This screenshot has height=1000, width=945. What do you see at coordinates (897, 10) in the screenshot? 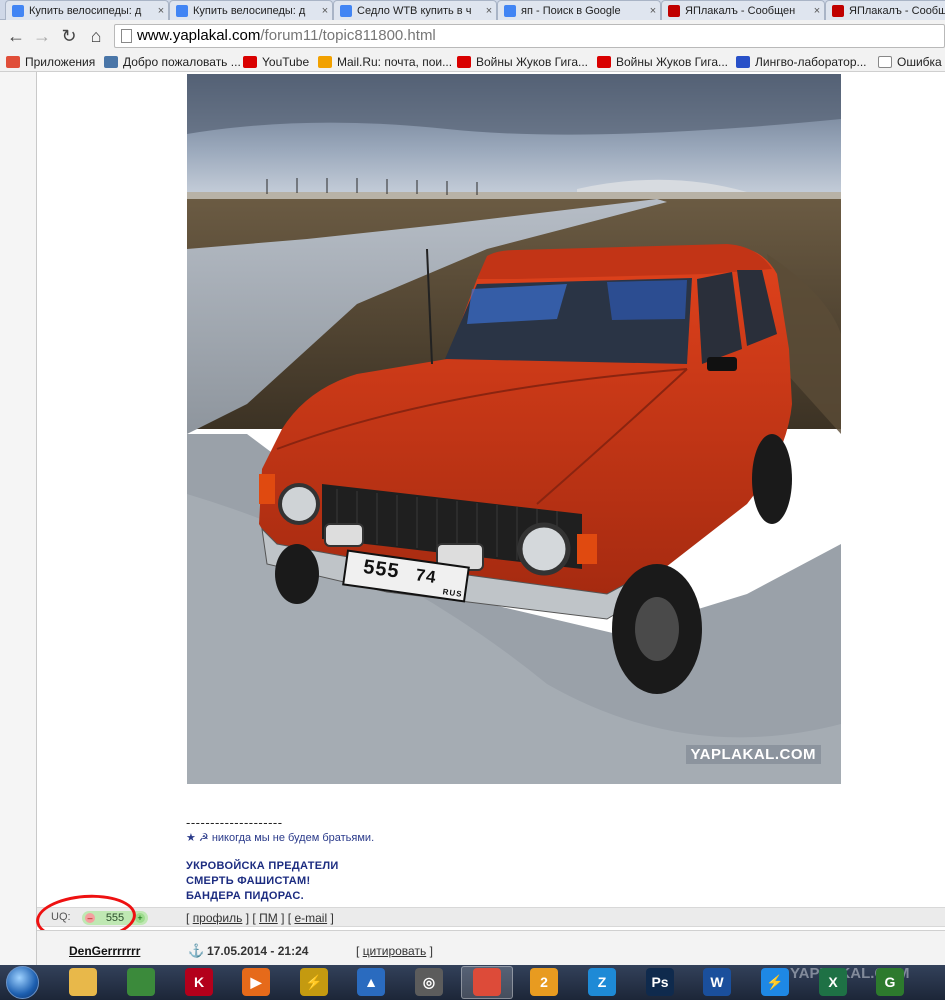
I see `tab-label: ЯПлакалъ - Сообщ` at bounding box center [897, 10].